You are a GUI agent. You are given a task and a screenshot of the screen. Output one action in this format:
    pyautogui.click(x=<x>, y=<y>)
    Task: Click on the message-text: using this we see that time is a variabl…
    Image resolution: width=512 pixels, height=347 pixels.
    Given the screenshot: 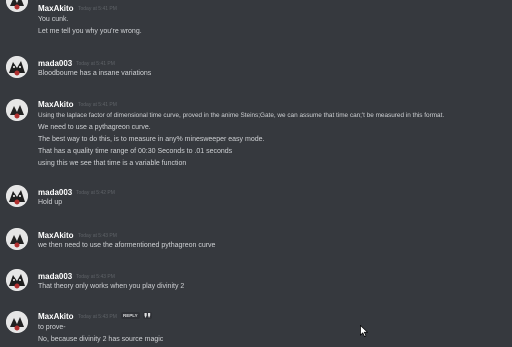 What is the action you would take?
    pyautogui.click(x=112, y=163)
    